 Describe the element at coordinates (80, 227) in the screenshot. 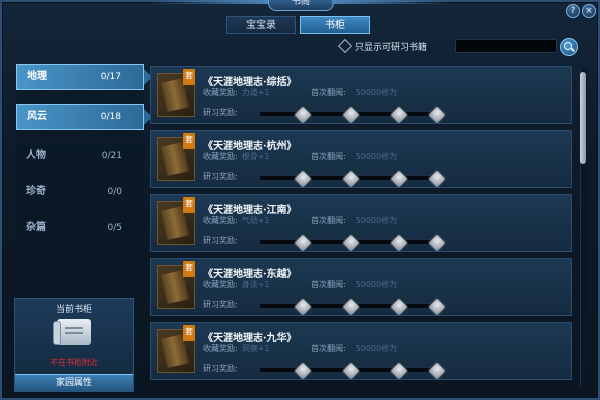

I see `sidebar-item-zapian: 杂篇 0/5` at that location.